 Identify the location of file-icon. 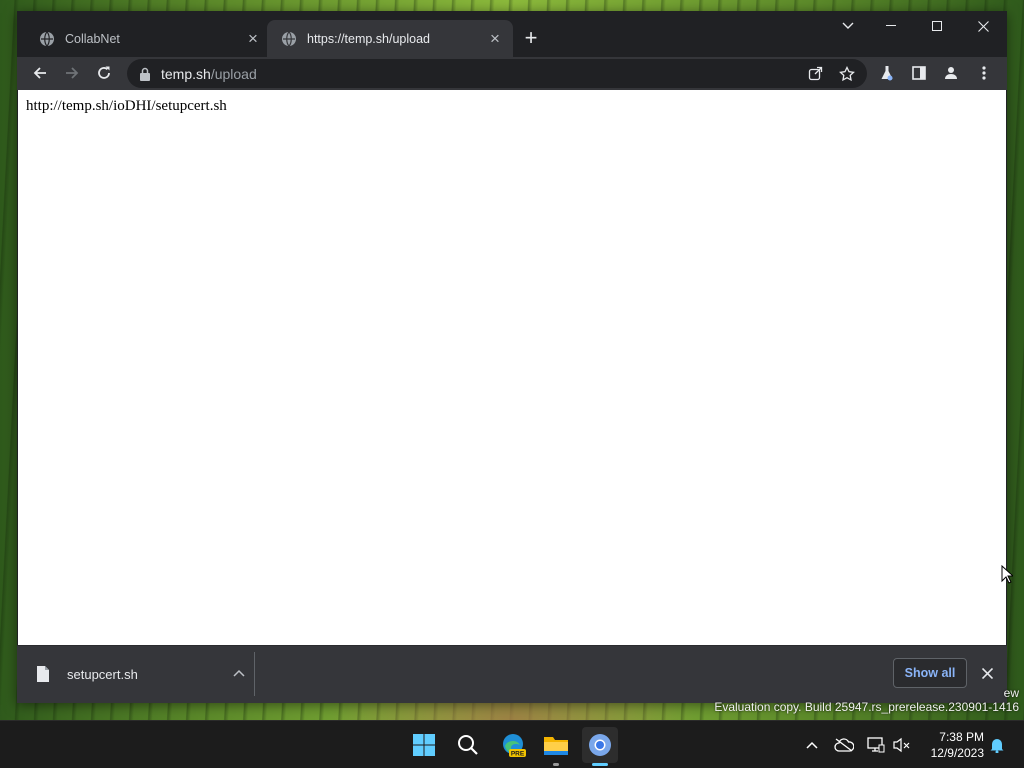
(43, 674).